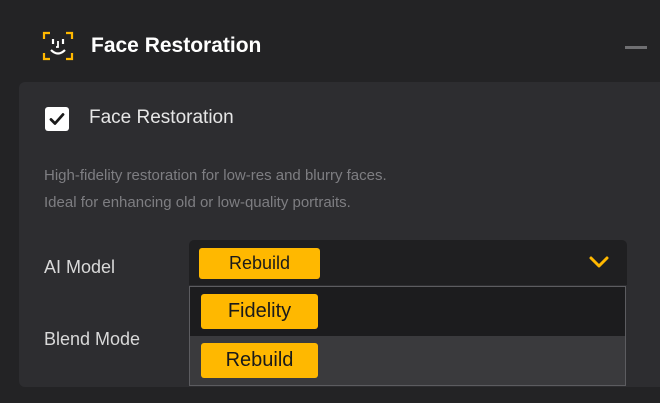 Image resolution: width=660 pixels, height=403 pixels. I want to click on dropdown-option-fidelity: Fidelity, so click(407, 311).